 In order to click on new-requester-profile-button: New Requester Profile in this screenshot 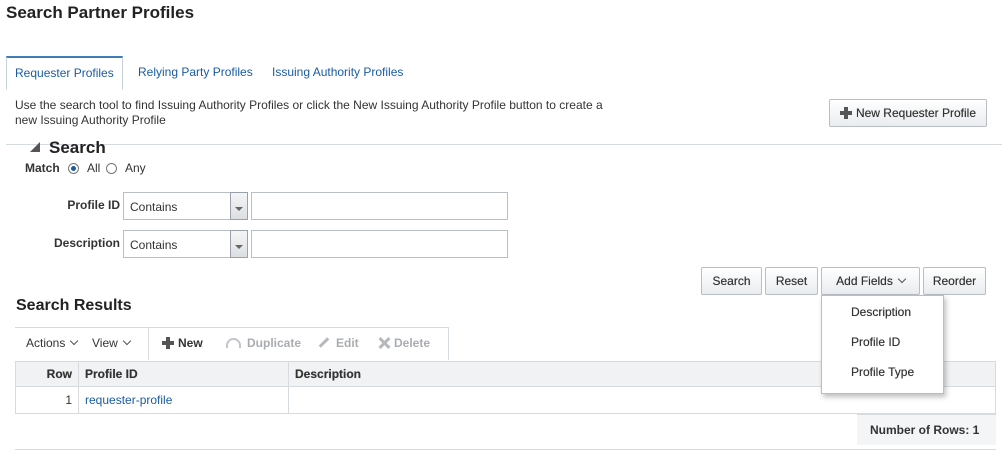, I will do `click(908, 113)`.